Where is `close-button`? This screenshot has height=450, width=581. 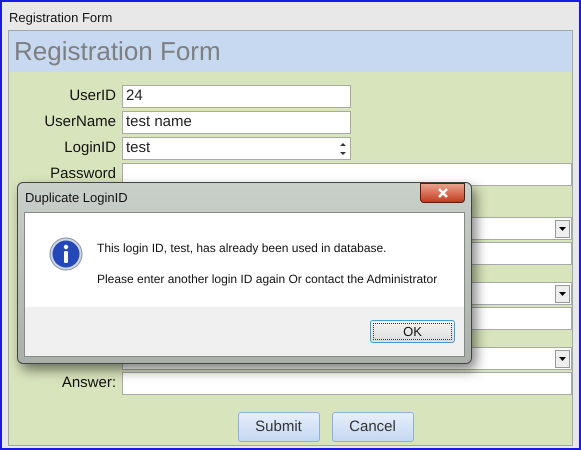
close-button is located at coordinates (442, 193).